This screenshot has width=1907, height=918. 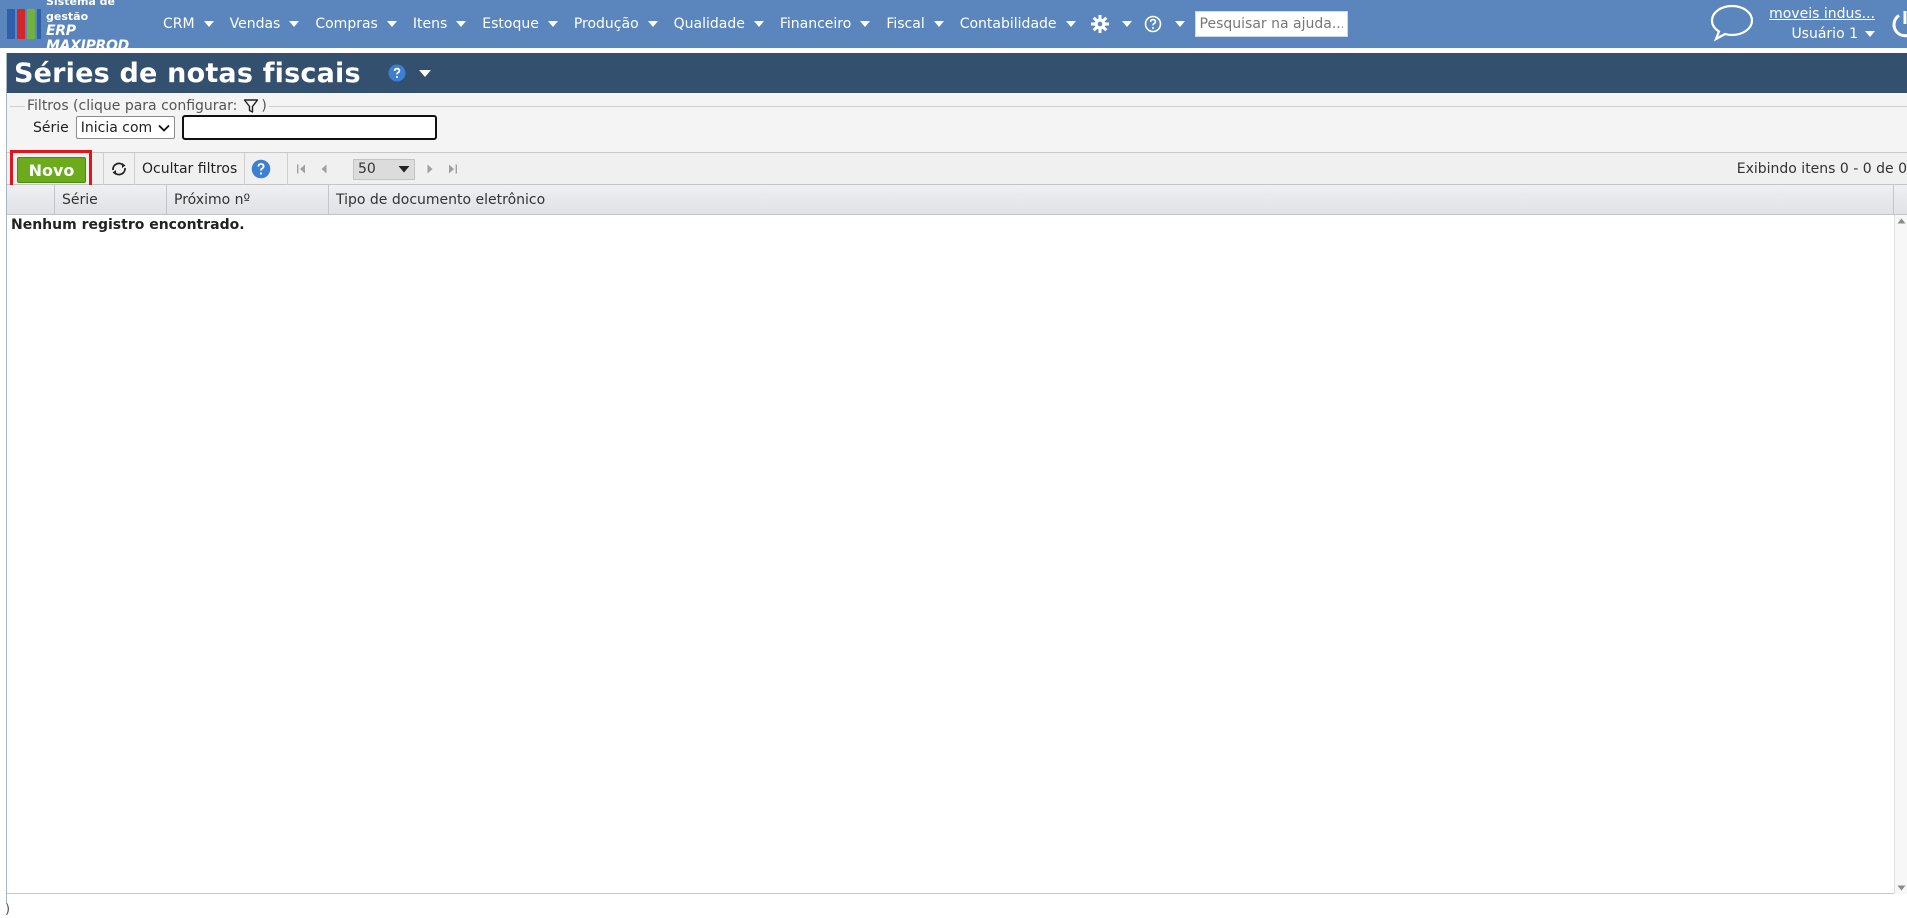 What do you see at coordinates (51, 127) in the screenshot?
I see `filter-field-label: Série` at bounding box center [51, 127].